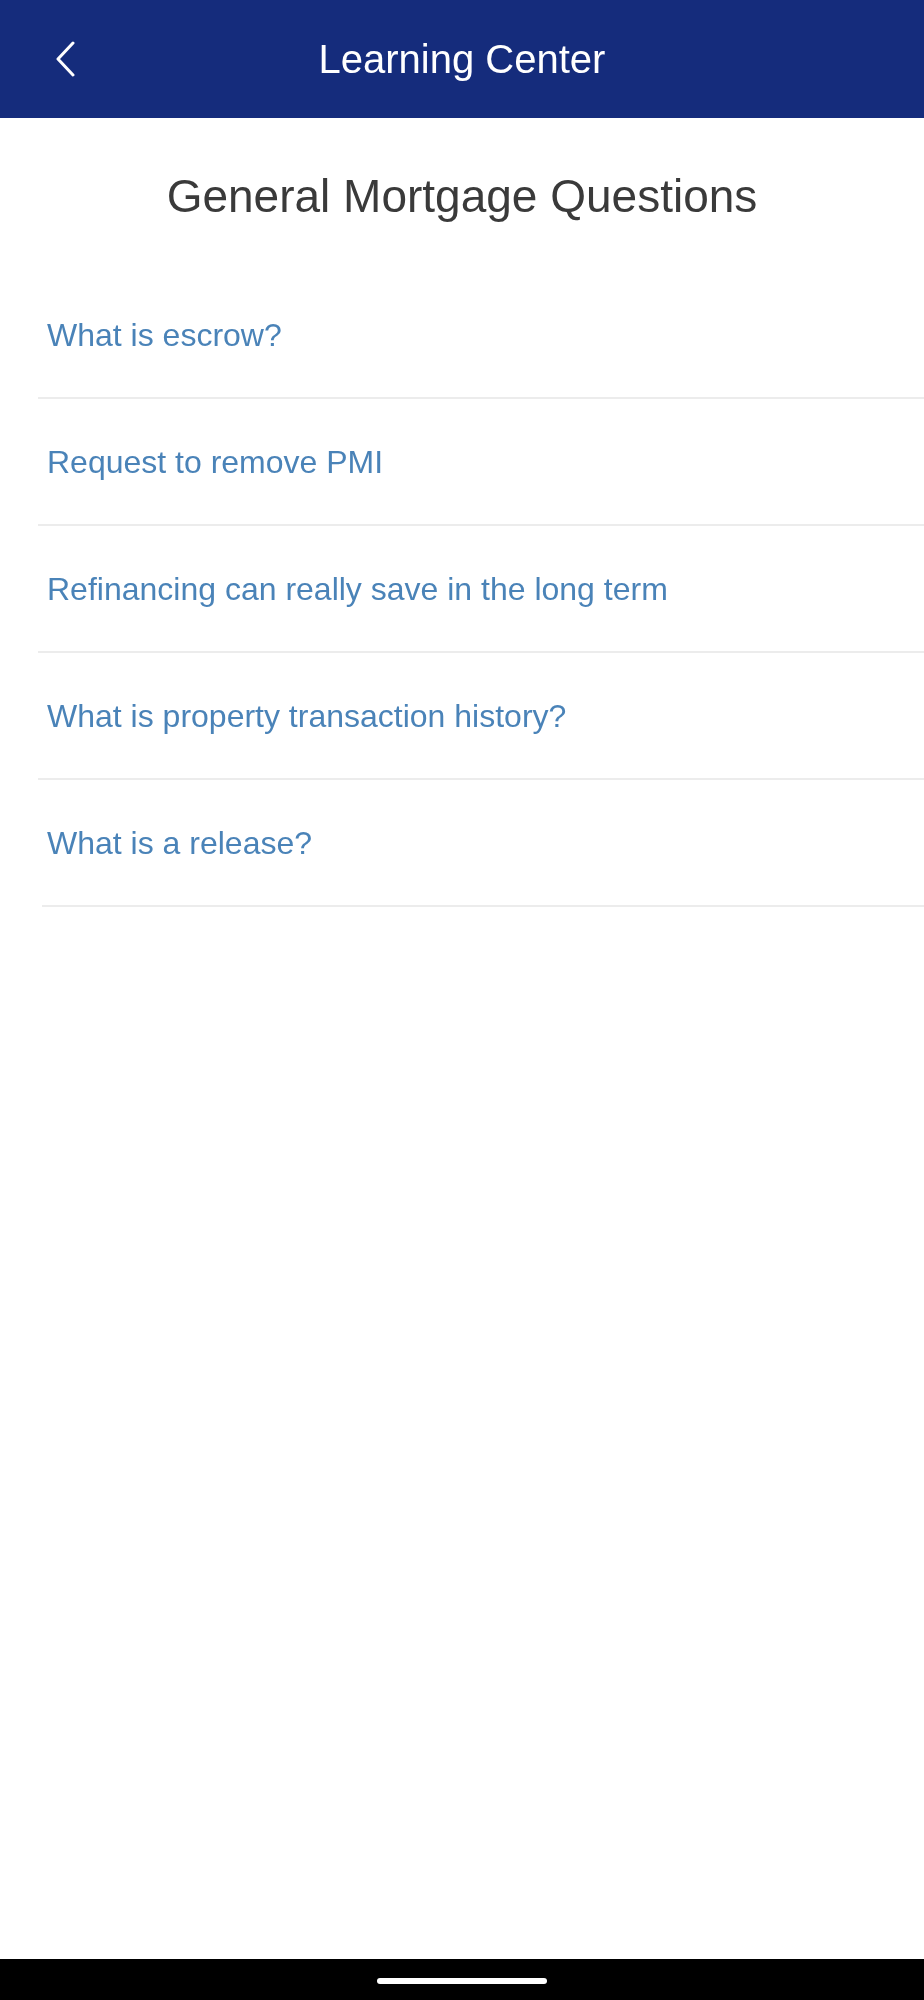 The image size is (924, 2000). What do you see at coordinates (481, 589) in the screenshot?
I see `question-item: Refinancing can really save in the long term` at bounding box center [481, 589].